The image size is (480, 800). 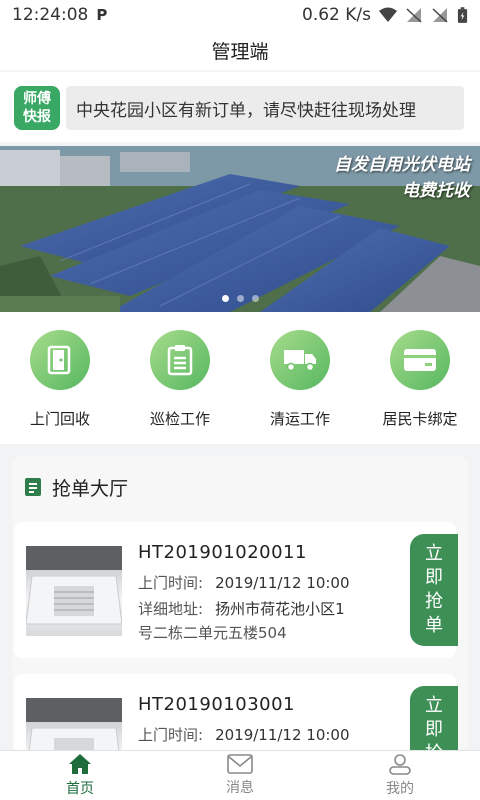 I want to click on tab-messages: 消息, so click(x=240, y=775).